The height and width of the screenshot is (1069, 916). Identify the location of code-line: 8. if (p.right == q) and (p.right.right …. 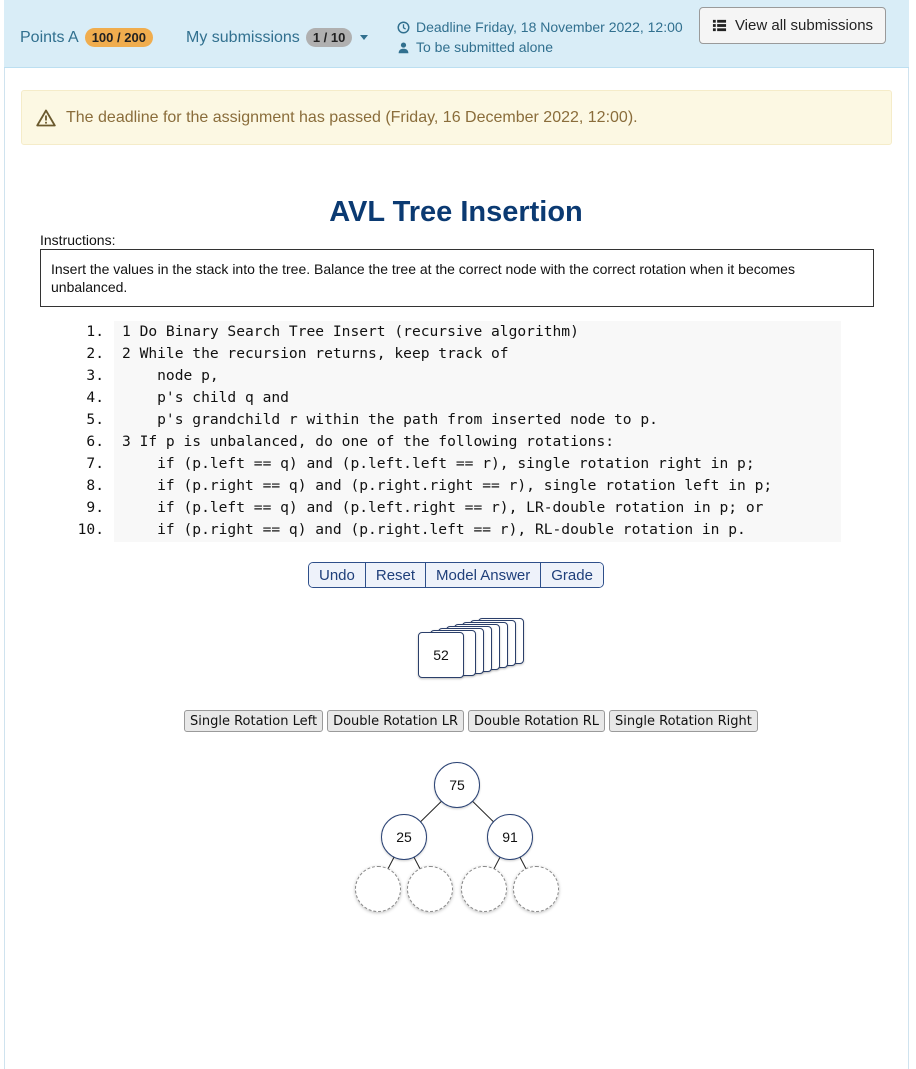
(416, 486).